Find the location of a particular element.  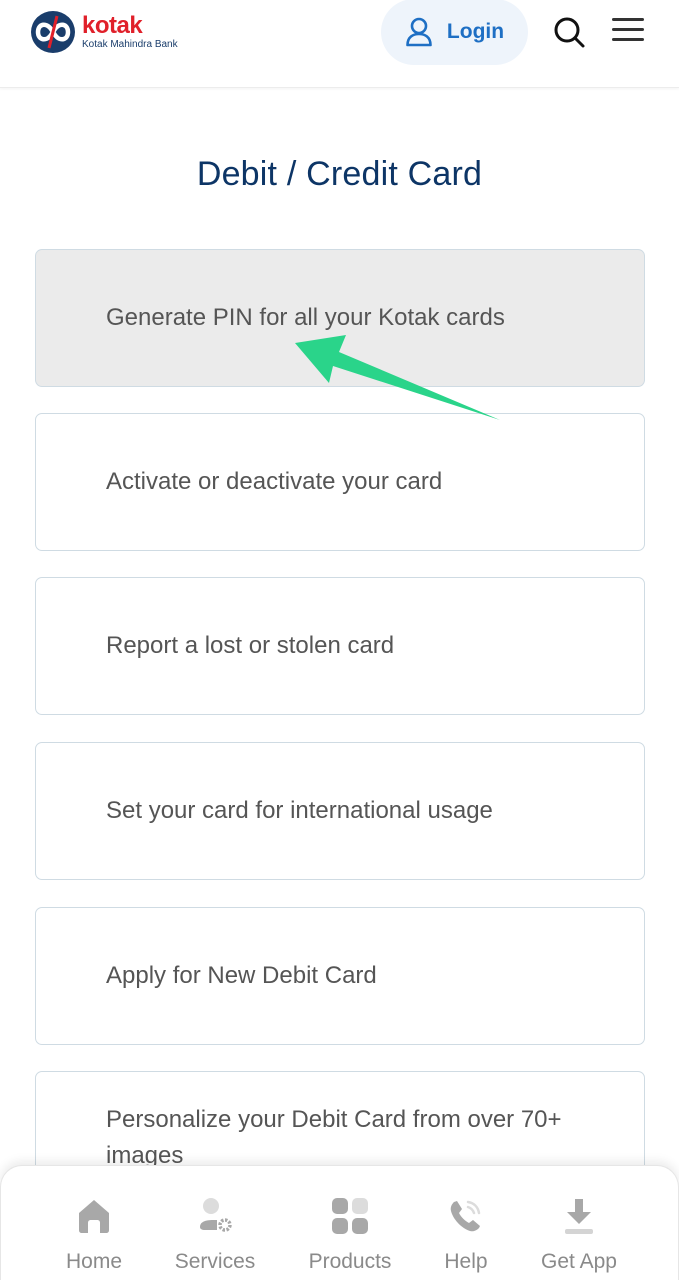

grid-icon is located at coordinates (350, 1216).